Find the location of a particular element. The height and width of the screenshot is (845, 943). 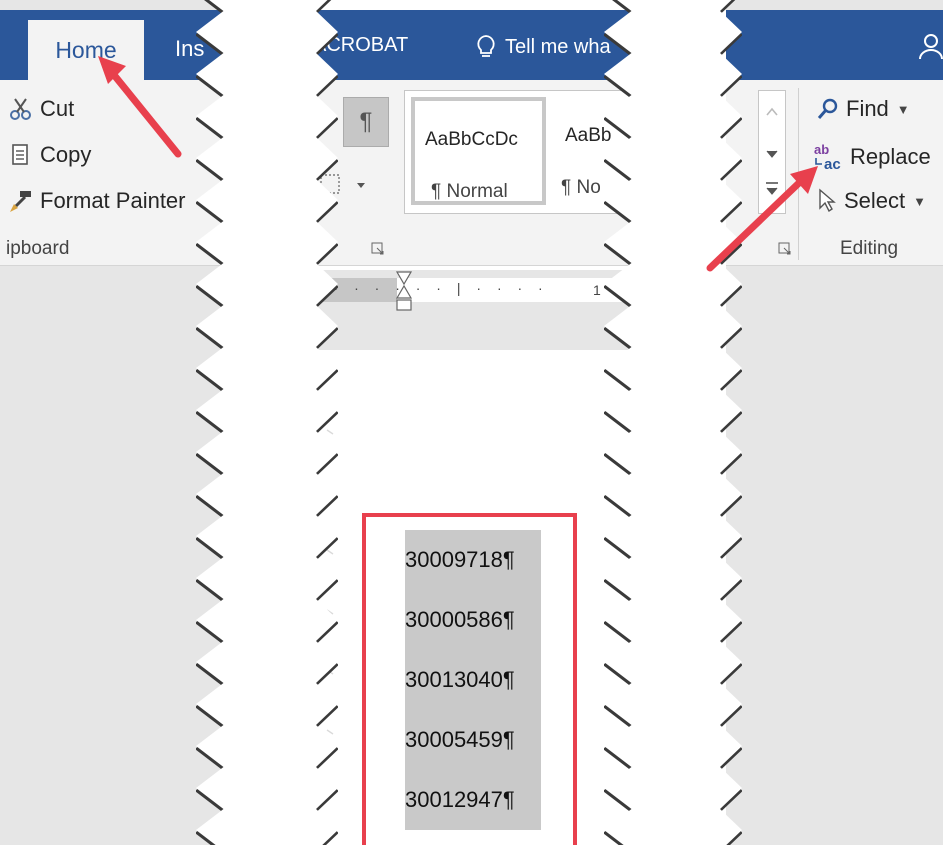

document-line: 30012947¶ is located at coordinates (473, 800).